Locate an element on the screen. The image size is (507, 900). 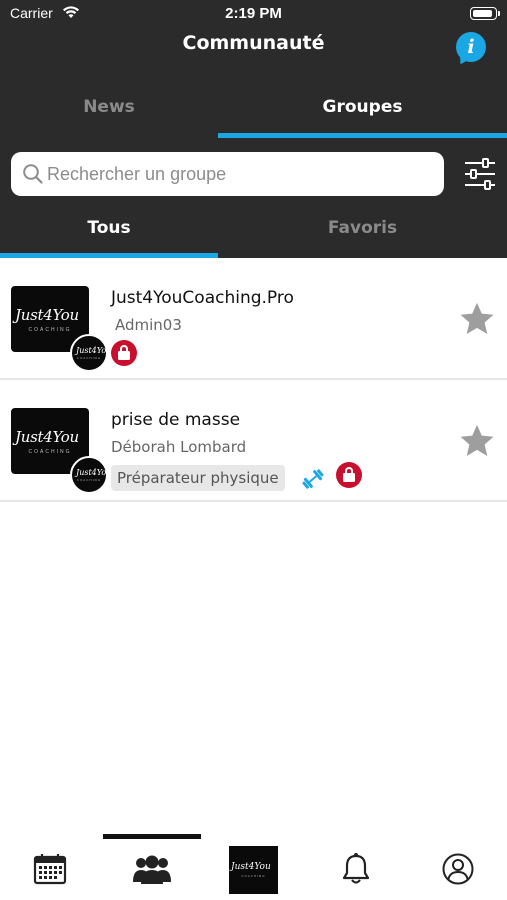
search-bar is located at coordinates (227, 174).